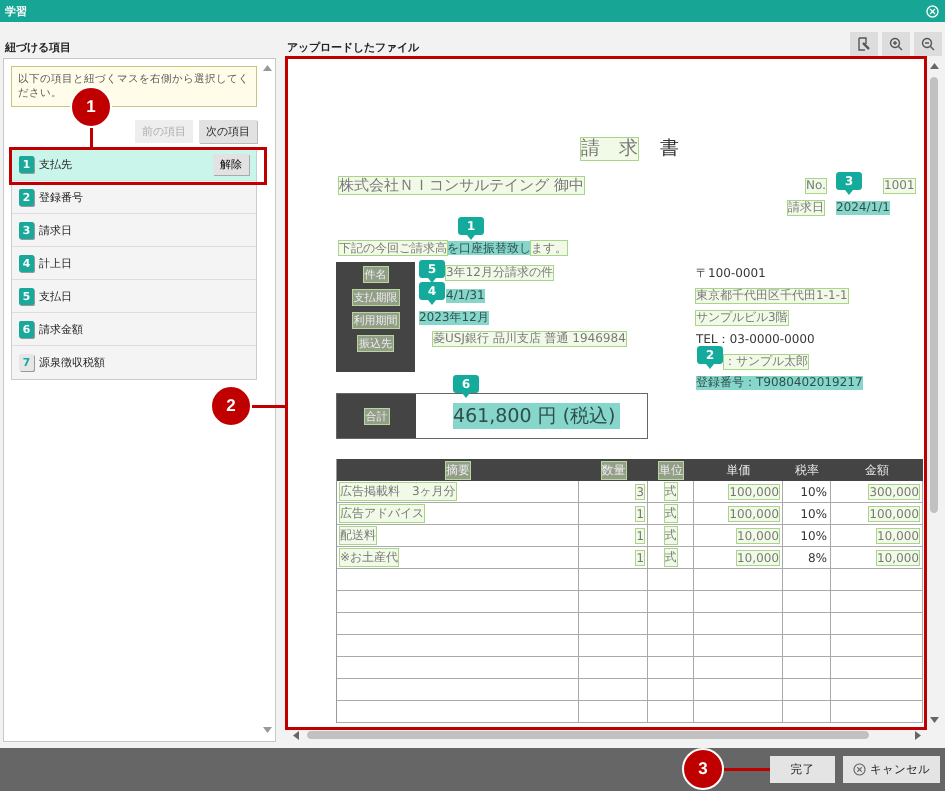 The height and width of the screenshot is (791, 945). I want to click on item-label: 請求金額, so click(61, 329).